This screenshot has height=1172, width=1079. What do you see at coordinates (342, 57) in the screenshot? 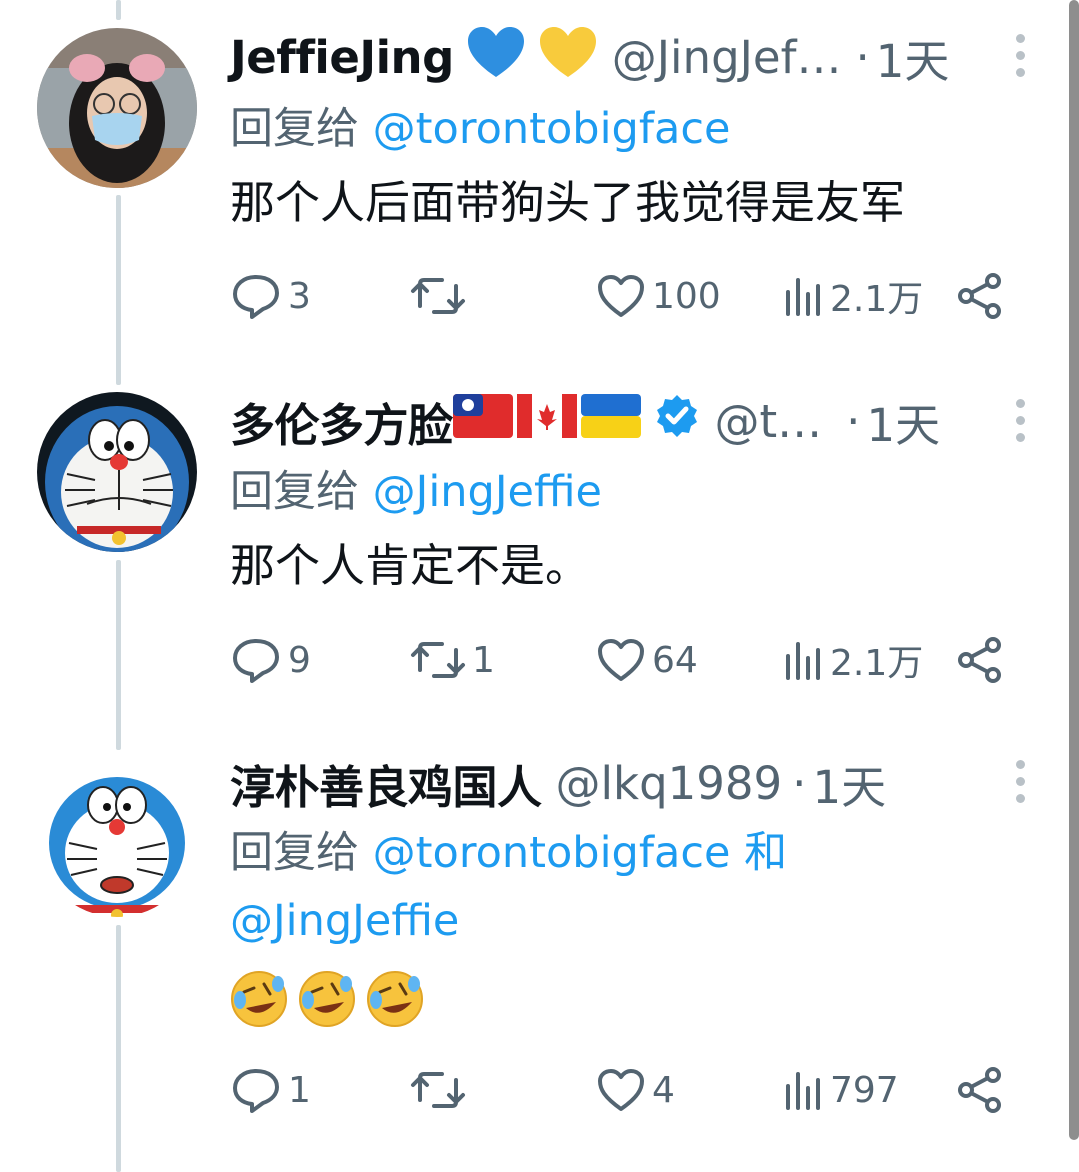
I see `display-name: JeffieJing` at bounding box center [342, 57].